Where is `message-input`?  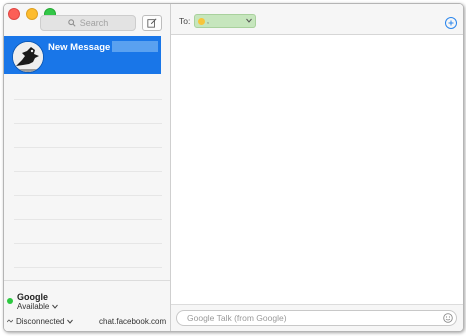 message-input is located at coordinates (316, 318).